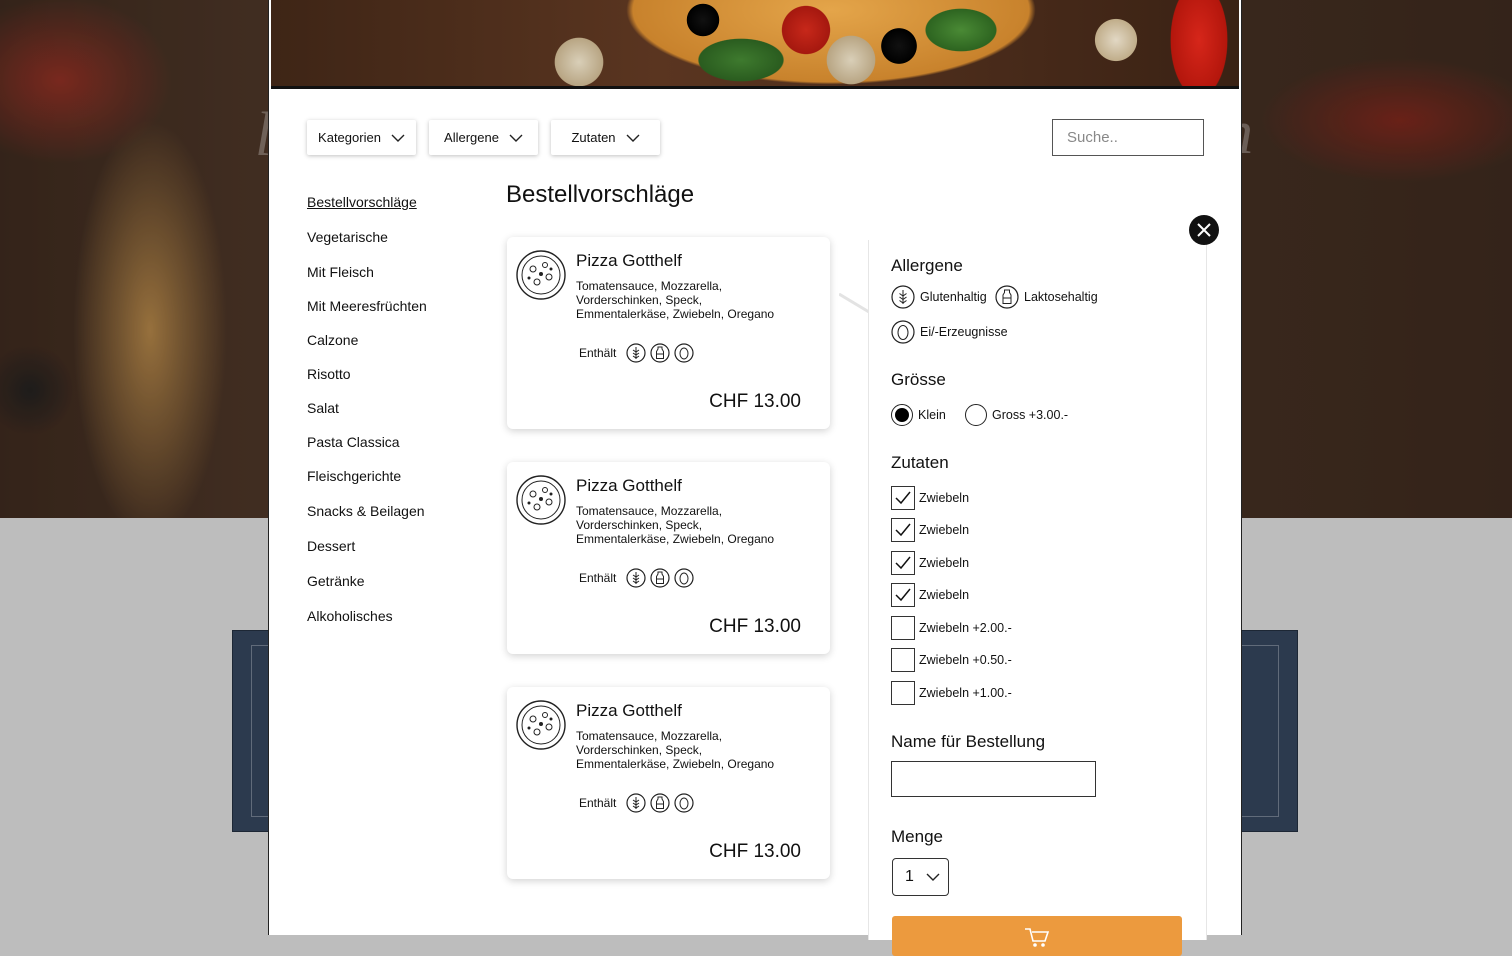 The height and width of the screenshot is (956, 1512). Describe the element at coordinates (353, 442) in the screenshot. I see `nav-item-pasta-classica: Pasta Classica` at that location.